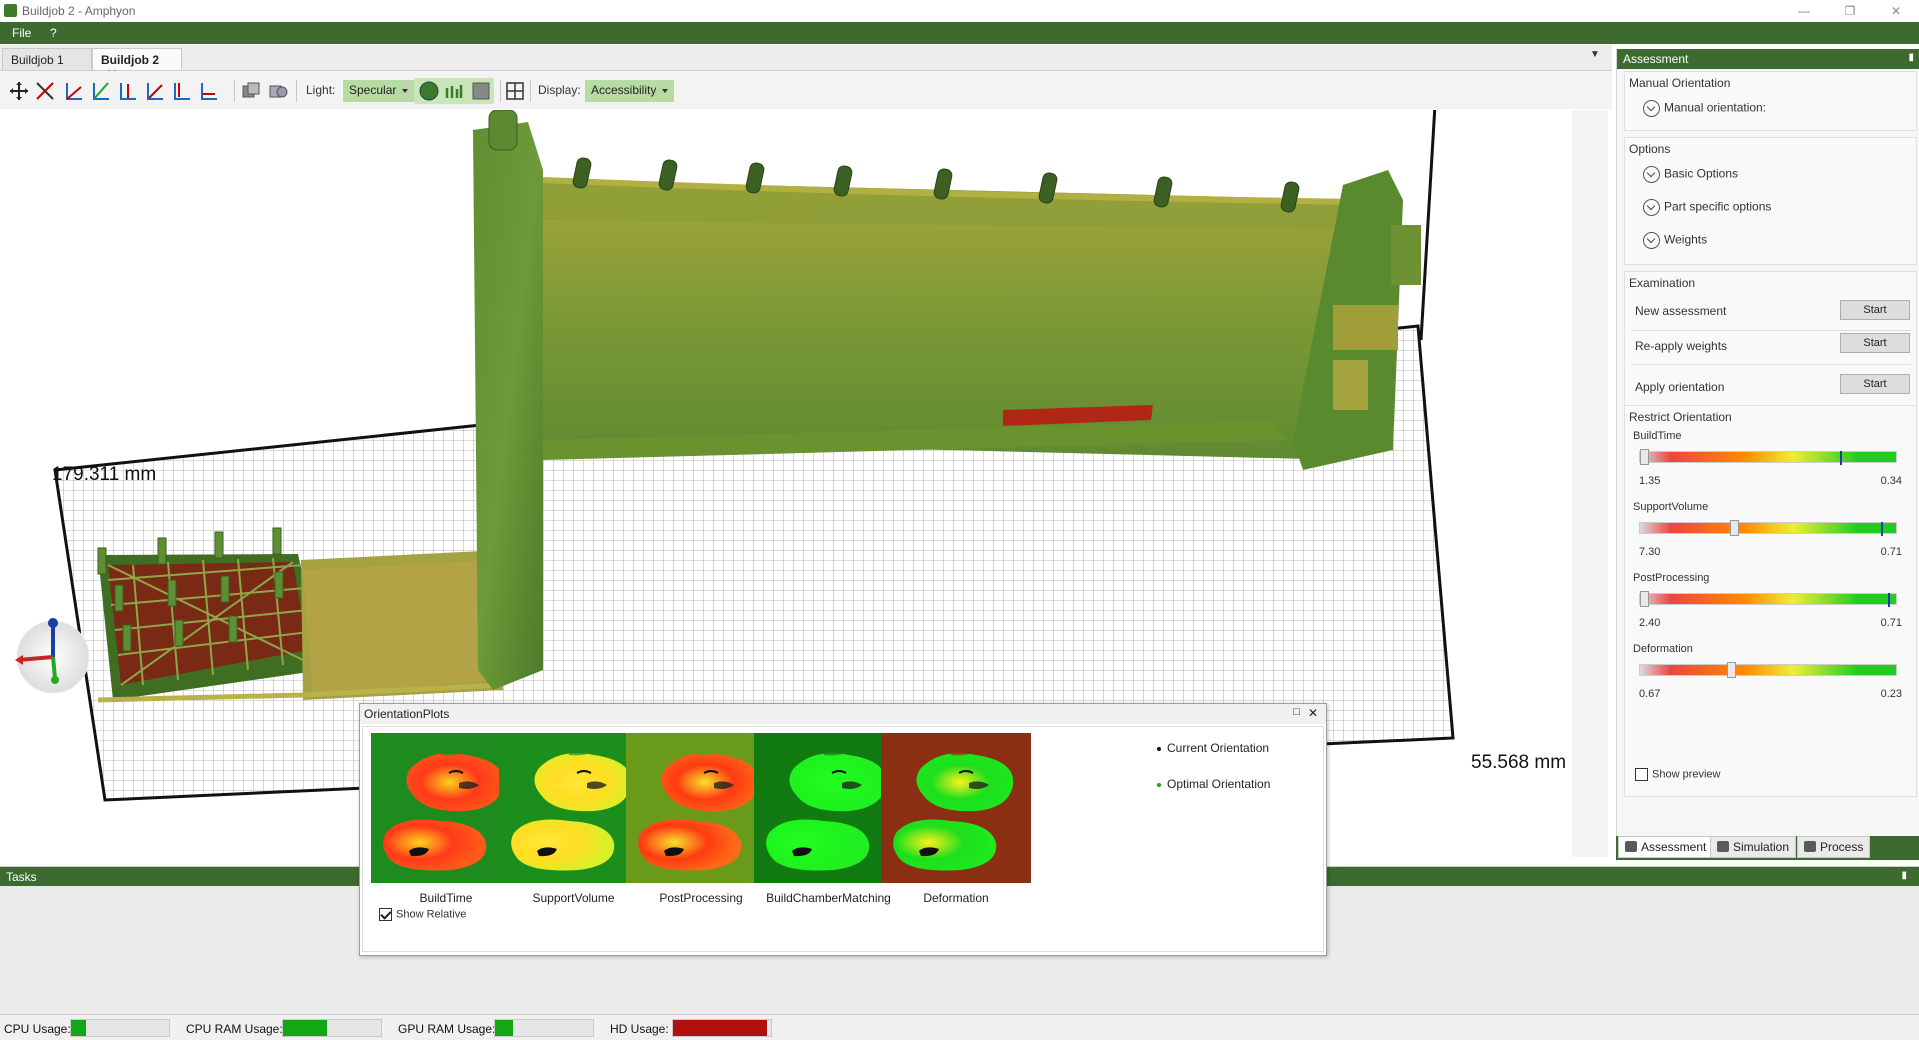 The height and width of the screenshot is (1040, 1919). What do you see at coordinates (1680, 83) in the screenshot?
I see `group-title: Manual Orientation` at bounding box center [1680, 83].